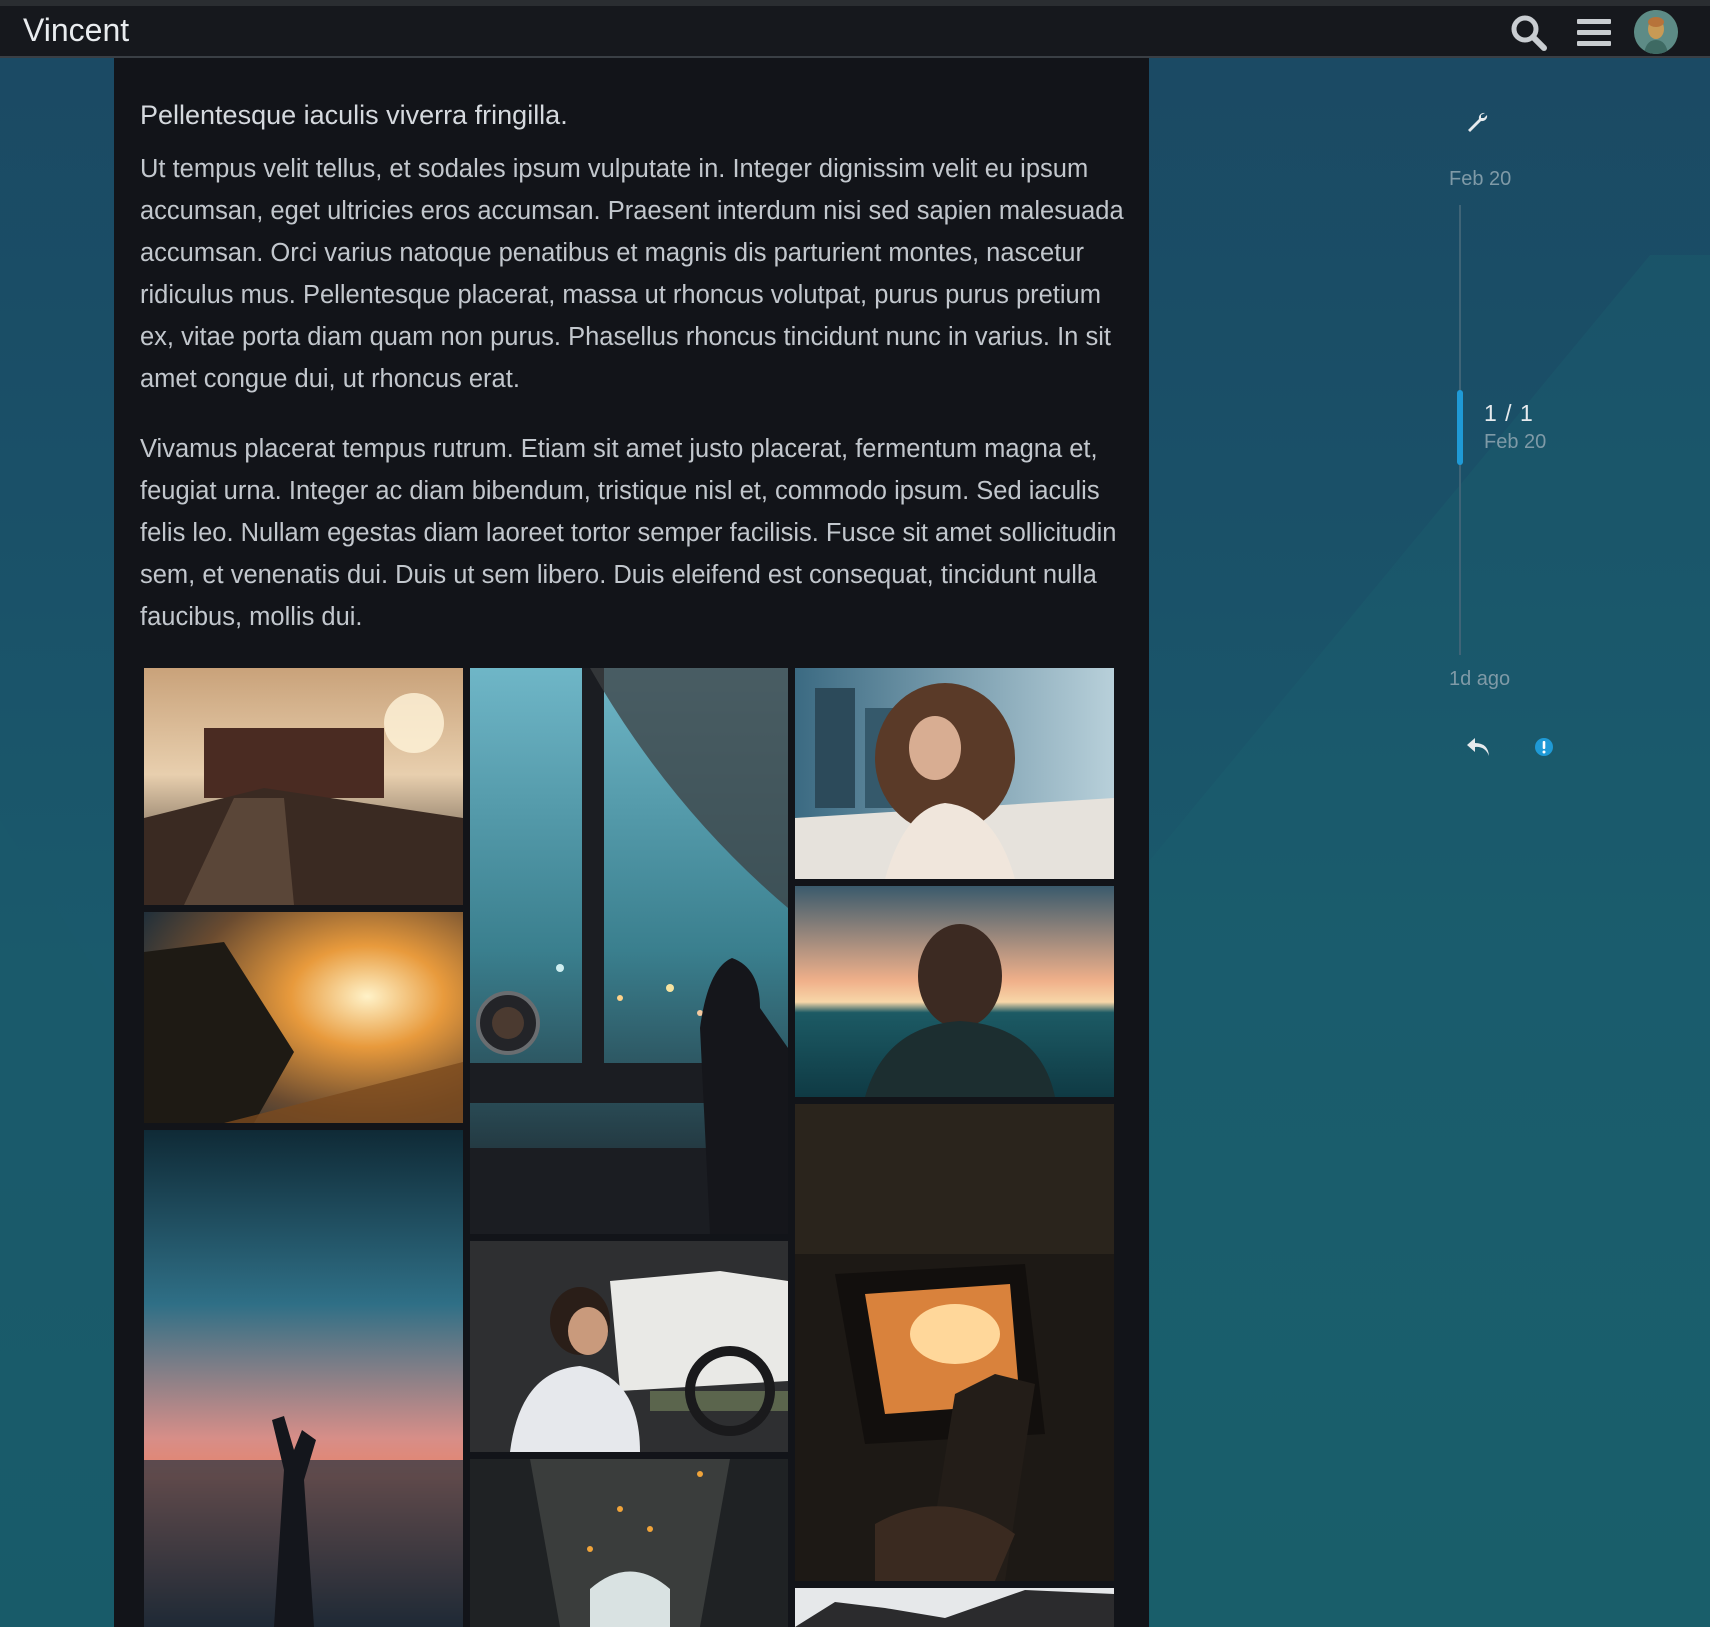  Describe the element at coordinates (629, 951) in the screenshot. I see `gallery-image-window-city-lights` at that location.